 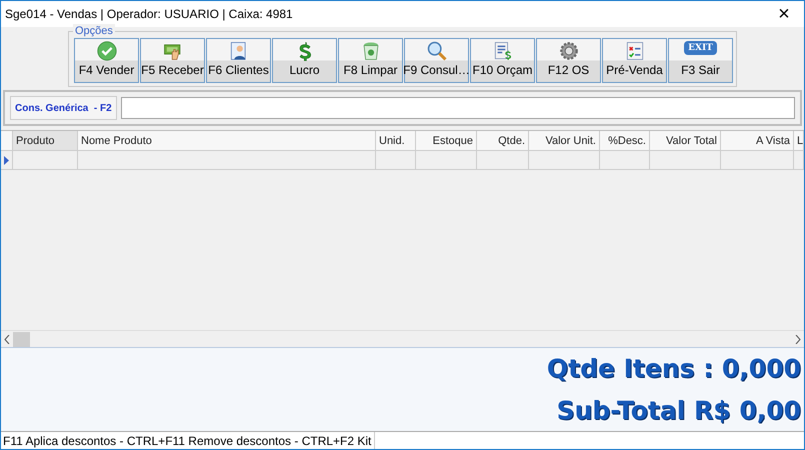 I want to click on toolbar-button: F12 OS, so click(x=568, y=60).